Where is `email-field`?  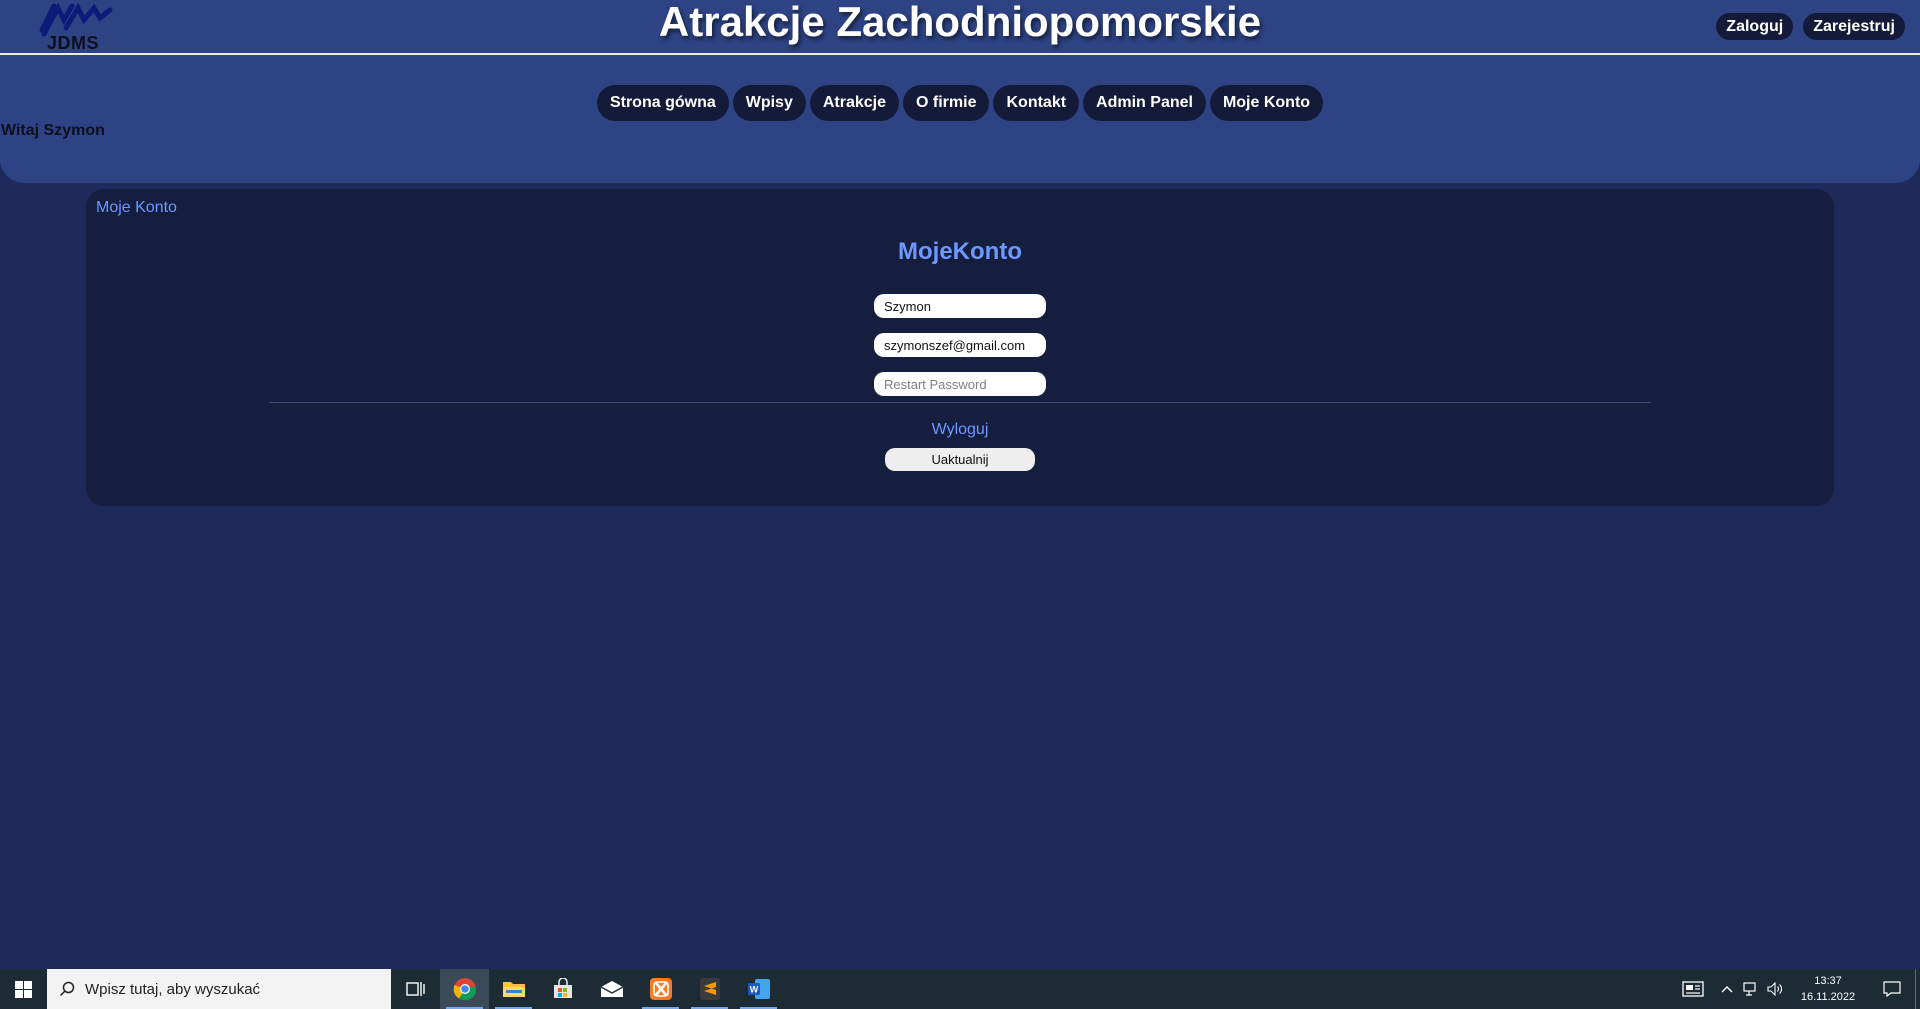 email-field is located at coordinates (960, 345).